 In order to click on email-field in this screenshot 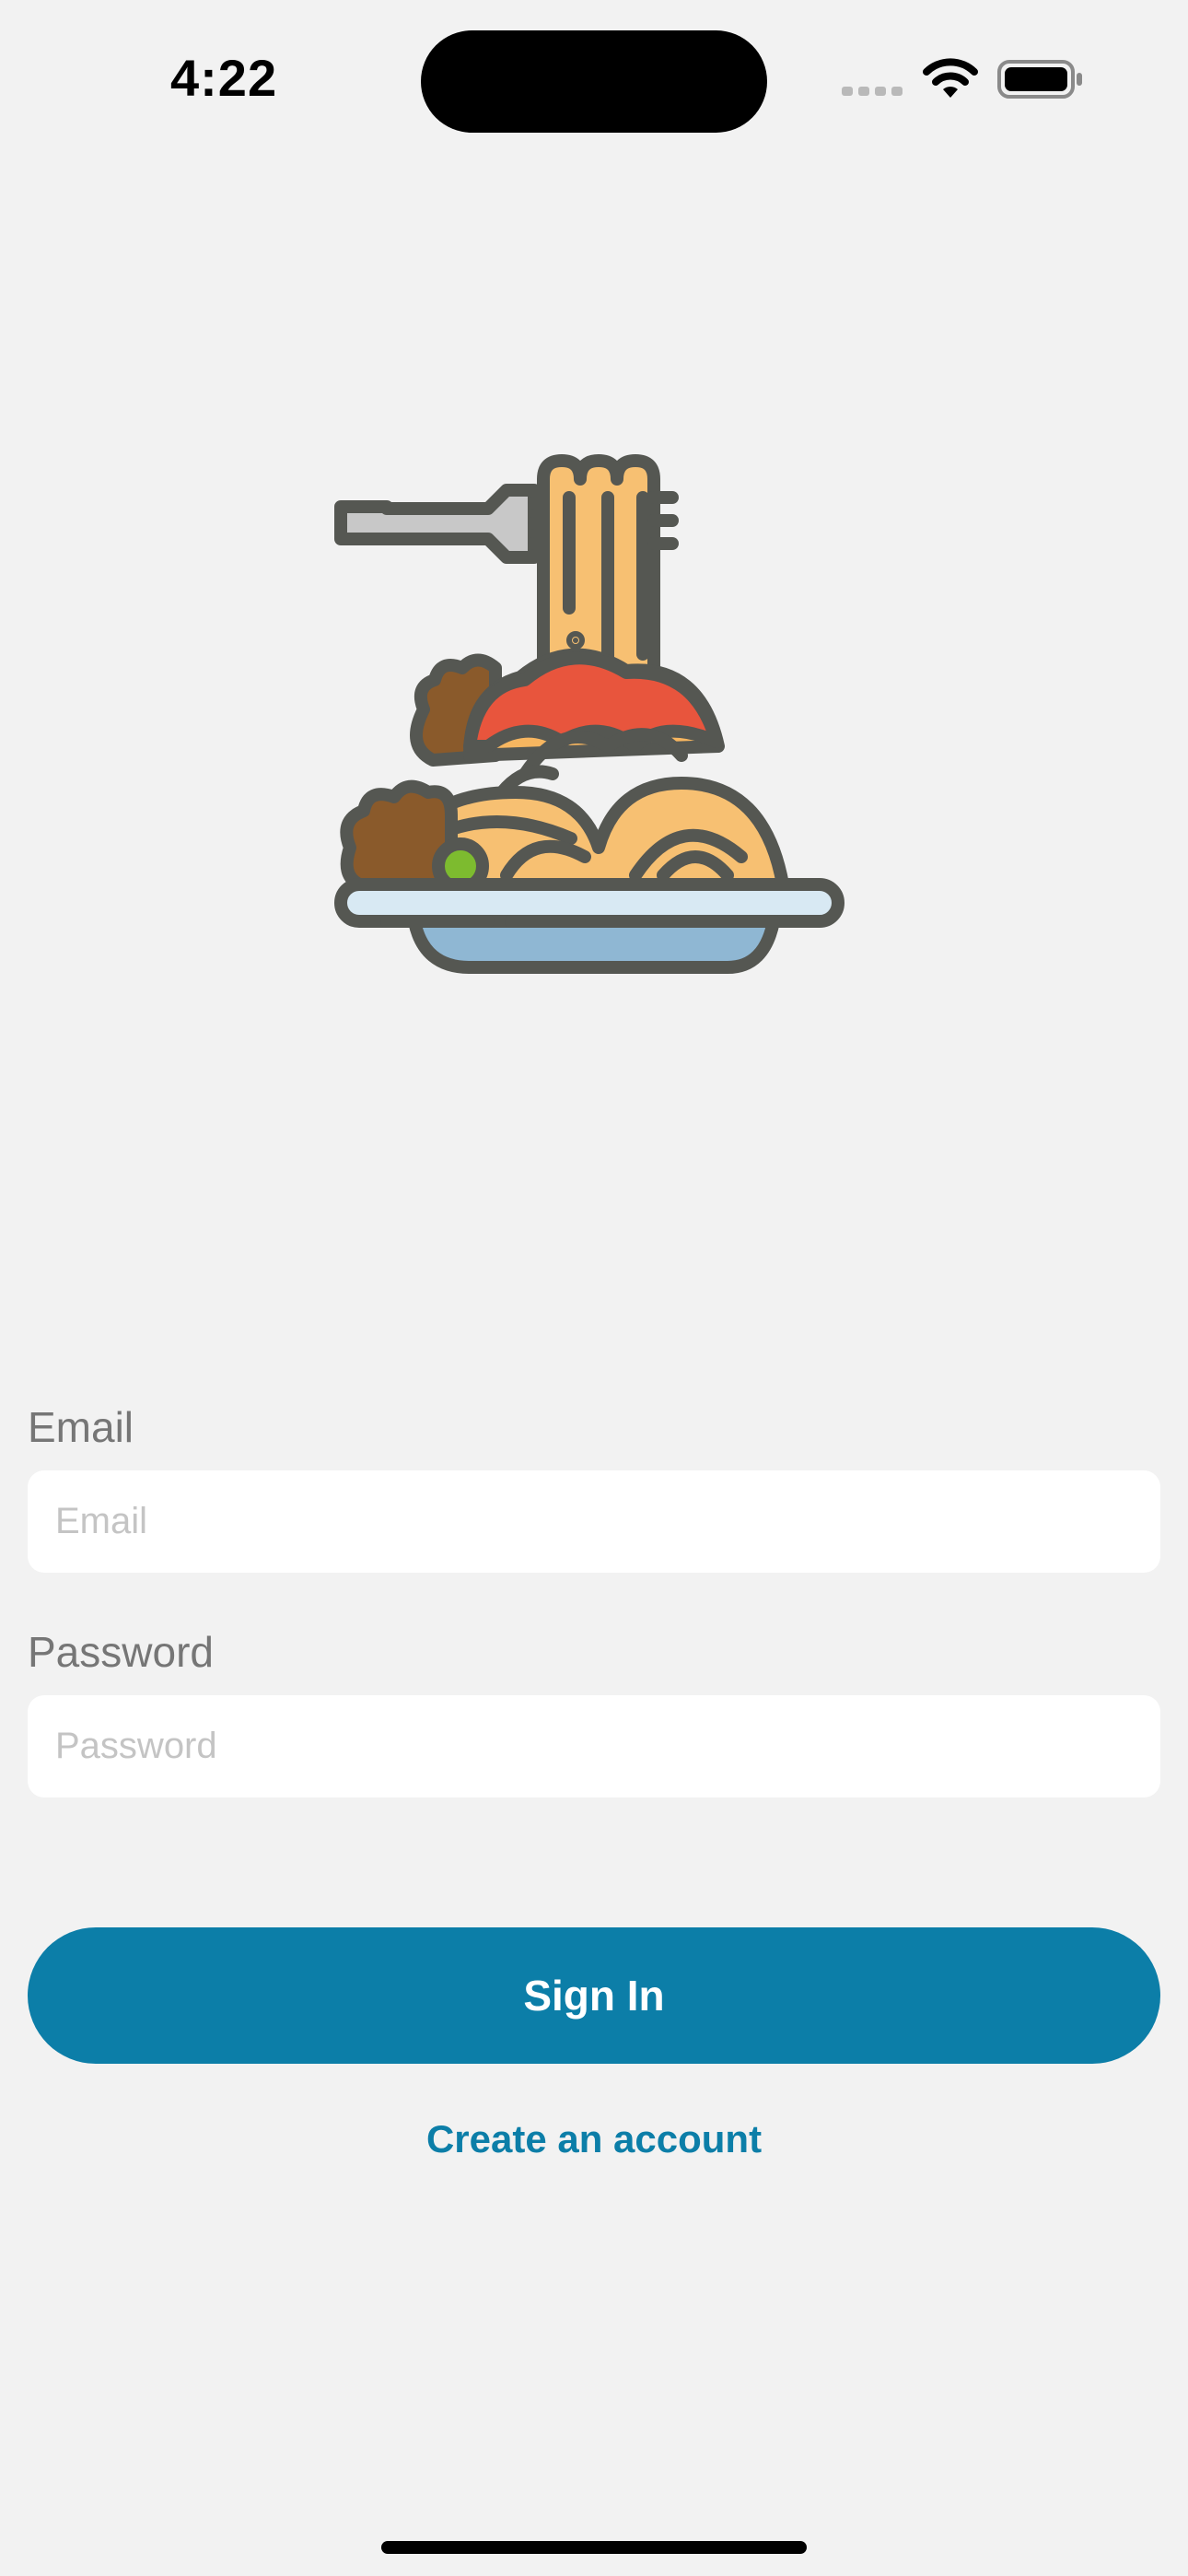, I will do `click(594, 1521)`.